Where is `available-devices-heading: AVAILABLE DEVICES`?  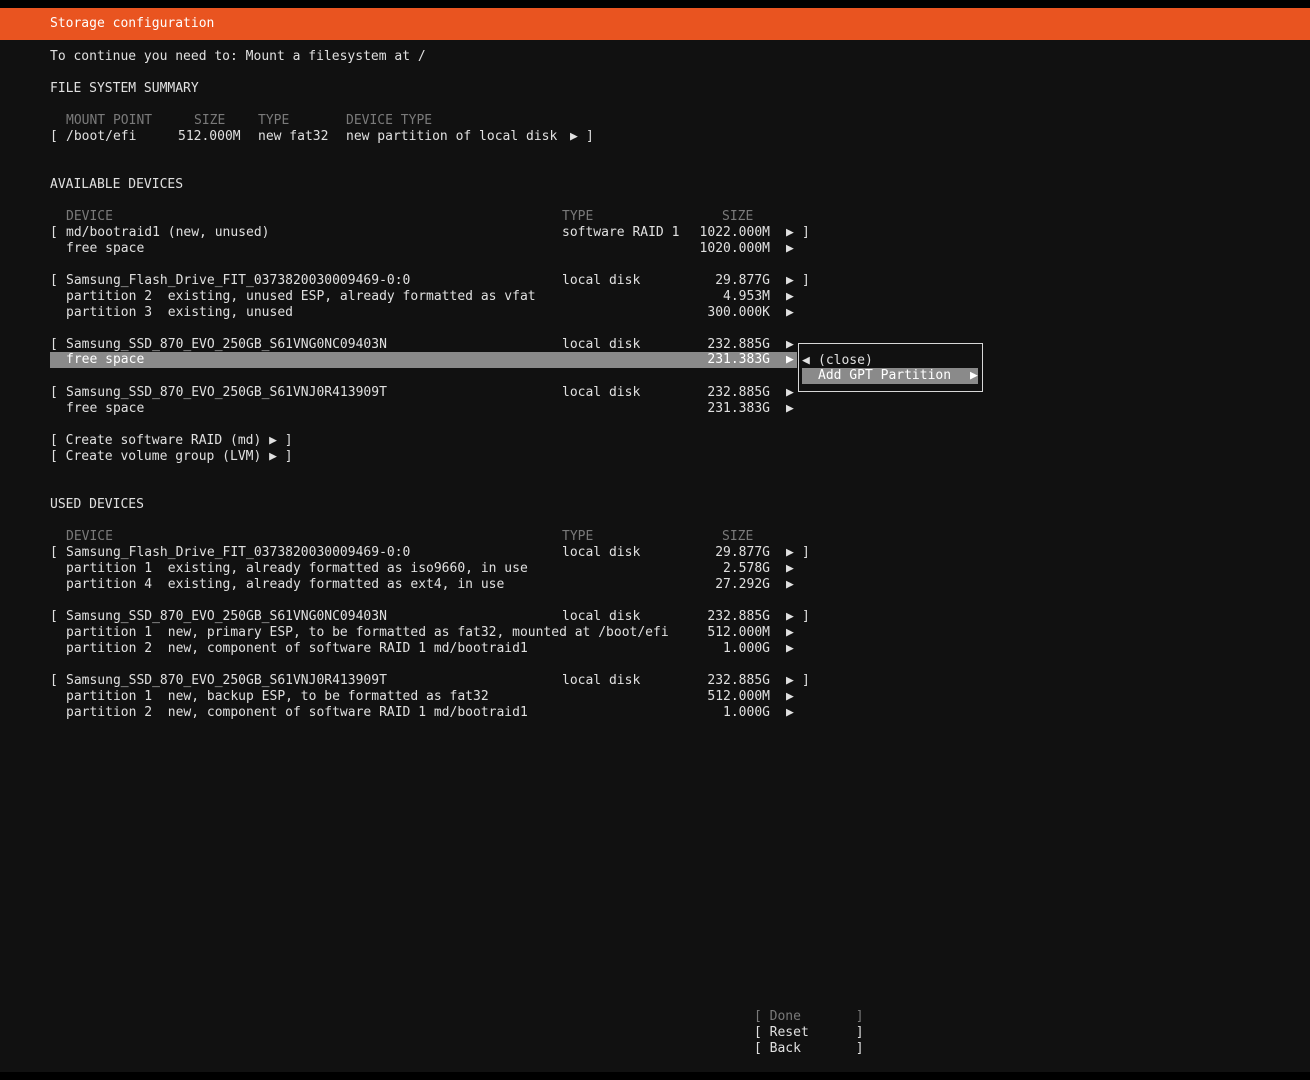 available-devices-heading: AVAILABLE DEVICES is located at coordinates (117, 184).